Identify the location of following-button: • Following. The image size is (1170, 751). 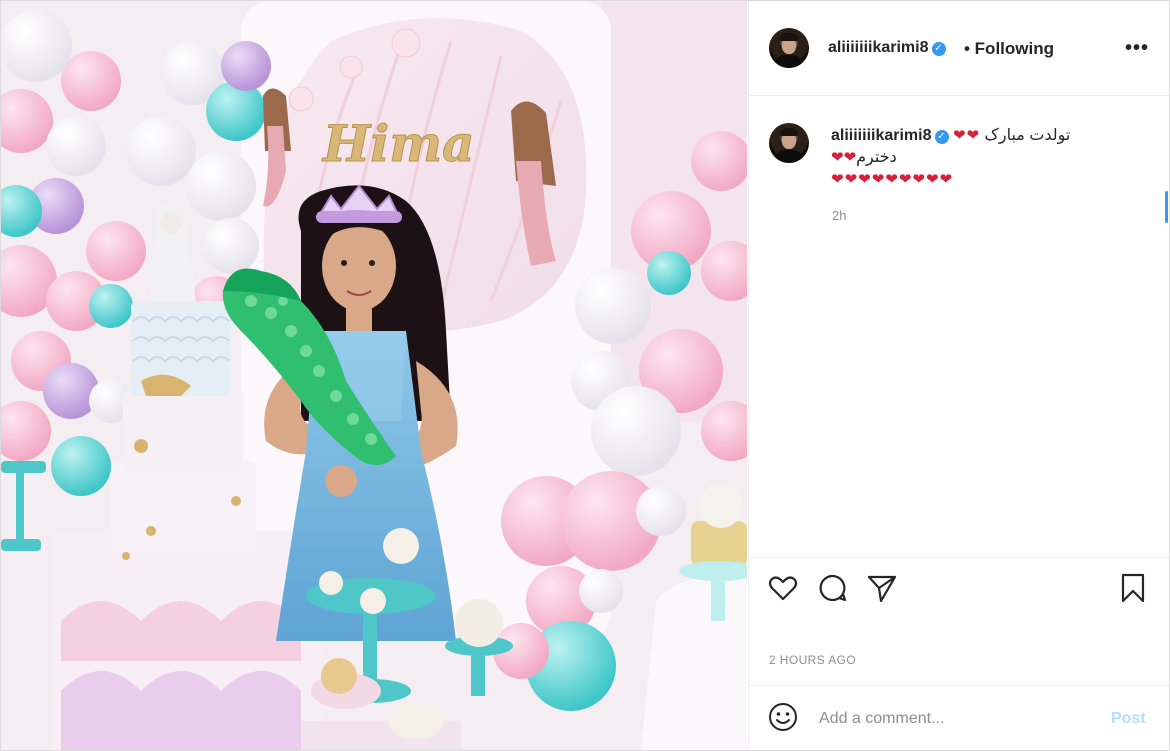
(1009, 49).